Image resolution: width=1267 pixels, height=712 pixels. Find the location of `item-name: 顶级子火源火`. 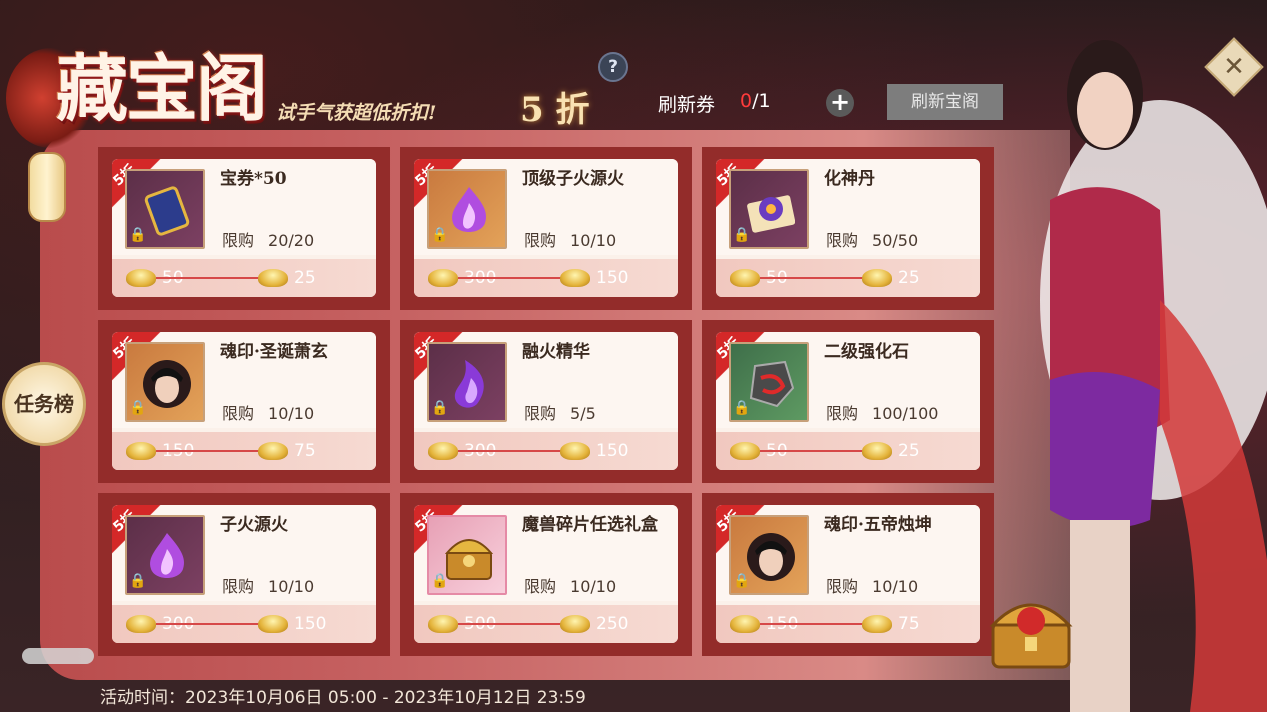

item-name: 顶级子火源火 is located at coordinates (573, 179).